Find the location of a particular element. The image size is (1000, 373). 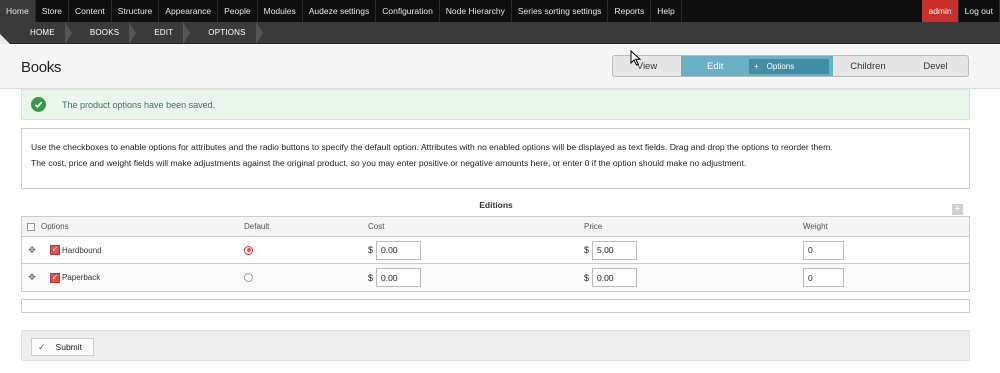

toolbar-logout: Log out is located at coordinates (979, 11).